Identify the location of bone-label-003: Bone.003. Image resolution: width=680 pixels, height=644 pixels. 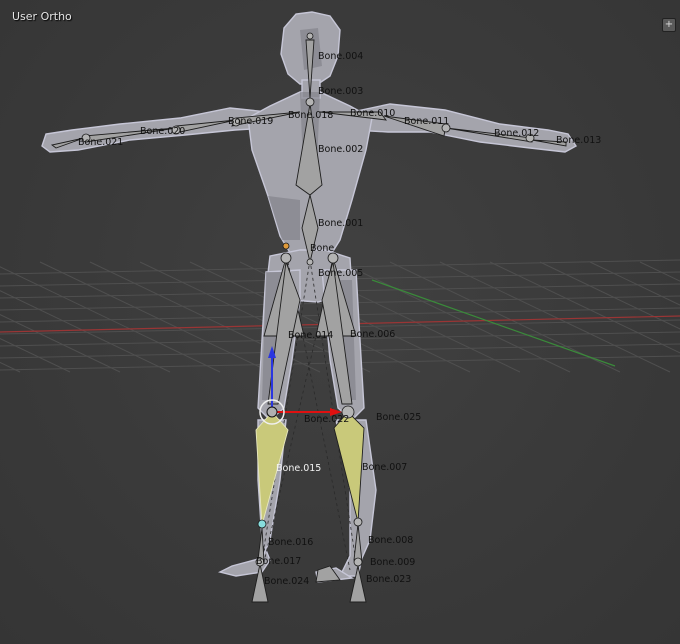
(340, 91).